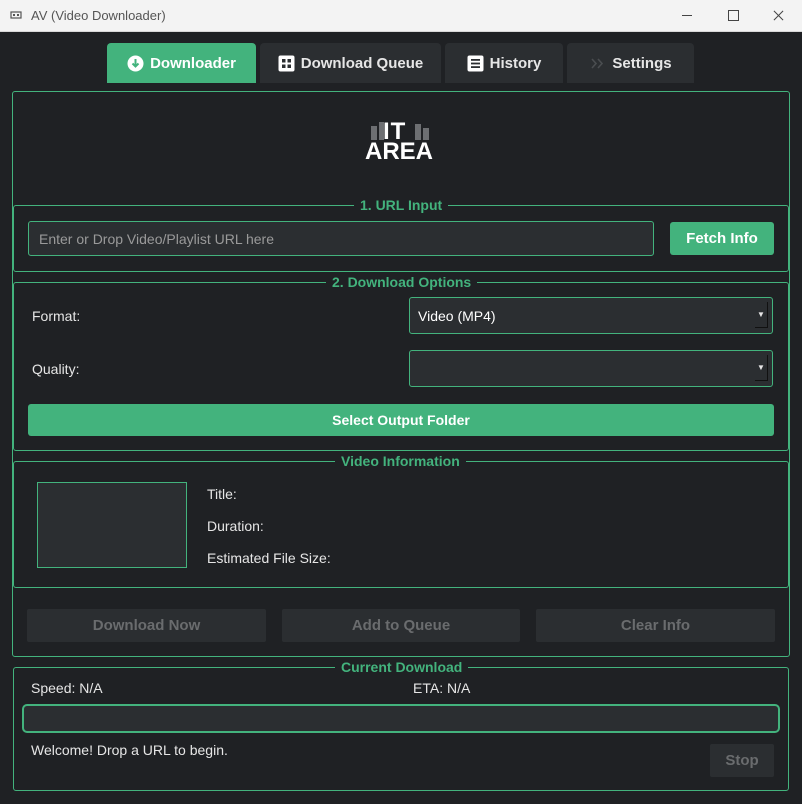 The image size is (802, 804). I want to click on maximize-button, so click(733, 16).